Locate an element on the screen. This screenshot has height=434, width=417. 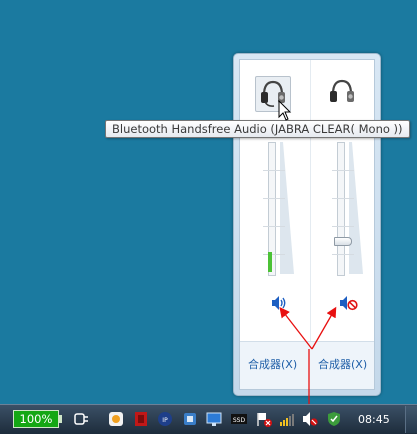
shield-icon is located at coordinates (334, 419).